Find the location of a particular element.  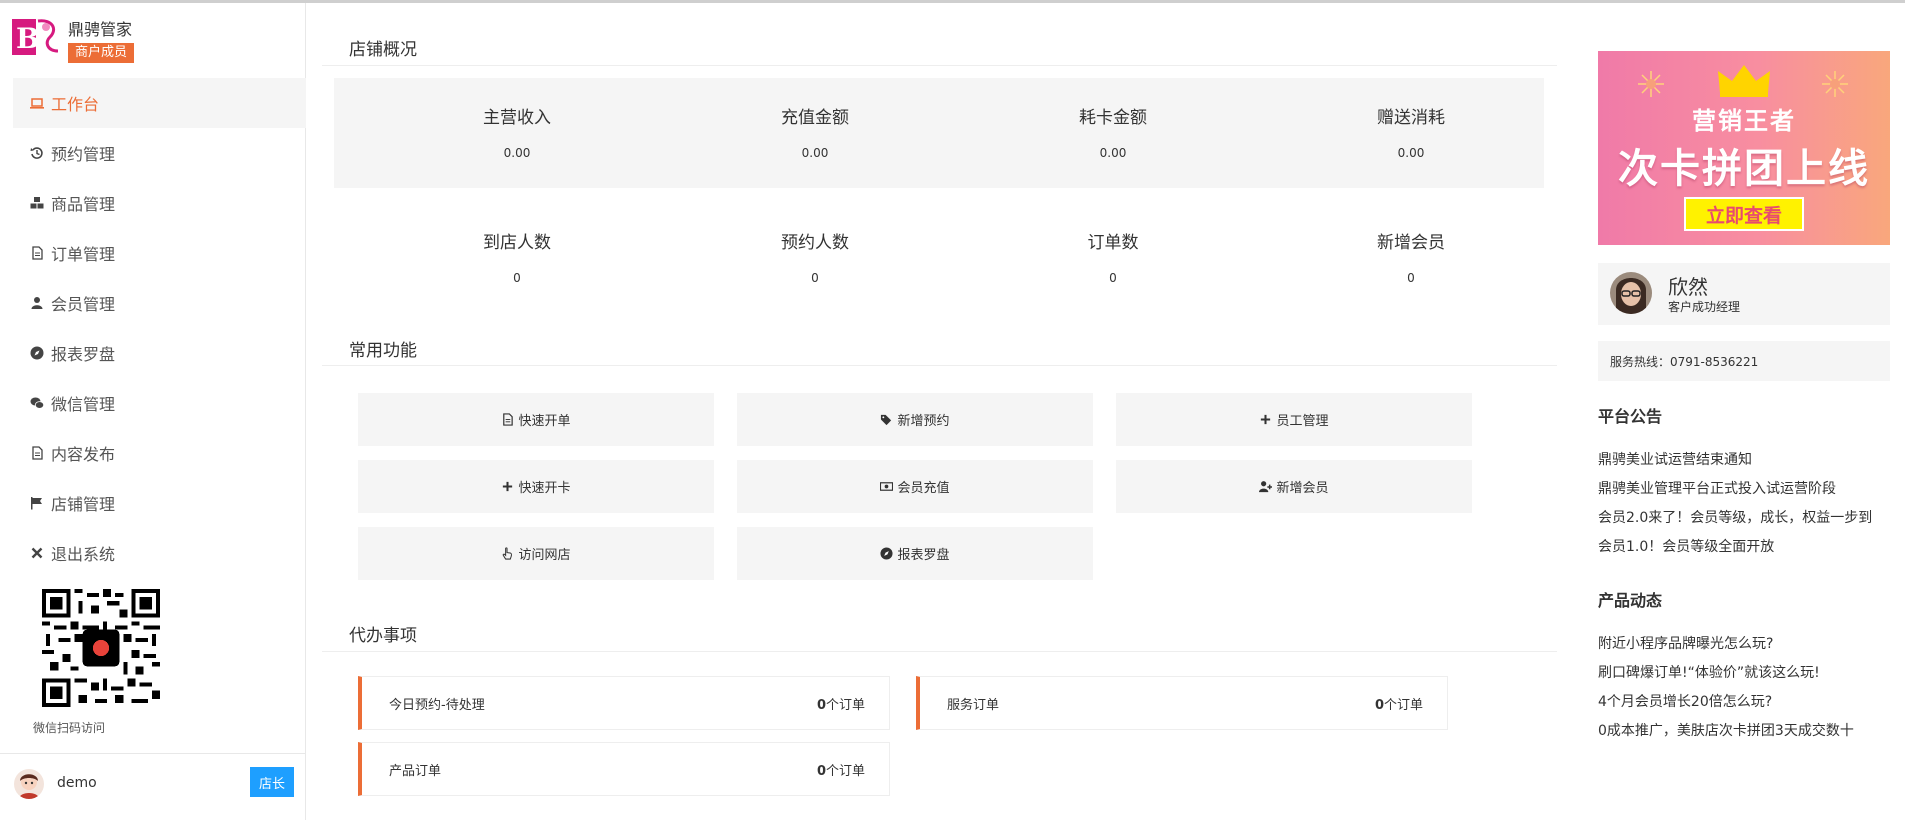

service-hotline: 服务热线：0791-8536221 is located at coordinates (1744, 361).